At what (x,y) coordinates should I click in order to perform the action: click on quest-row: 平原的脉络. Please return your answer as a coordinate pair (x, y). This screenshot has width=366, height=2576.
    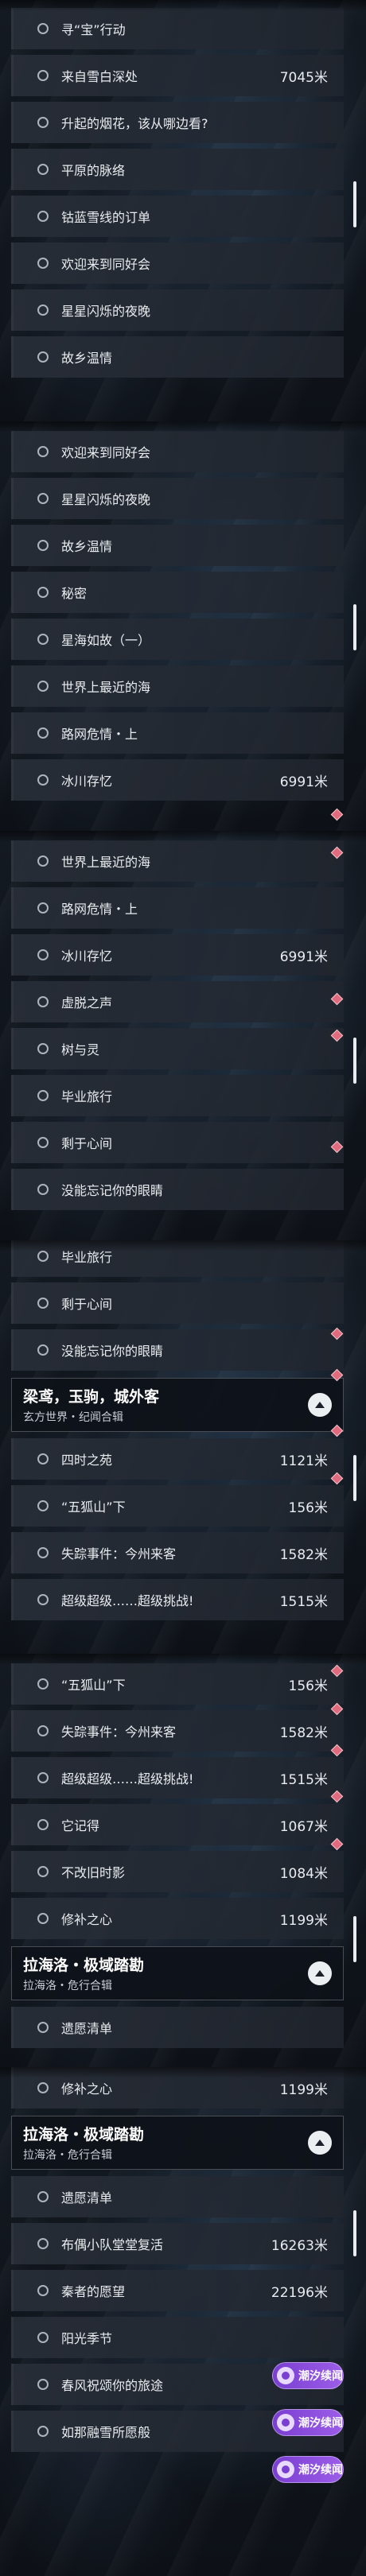
    Looking at the image, I should click on (177, 170).